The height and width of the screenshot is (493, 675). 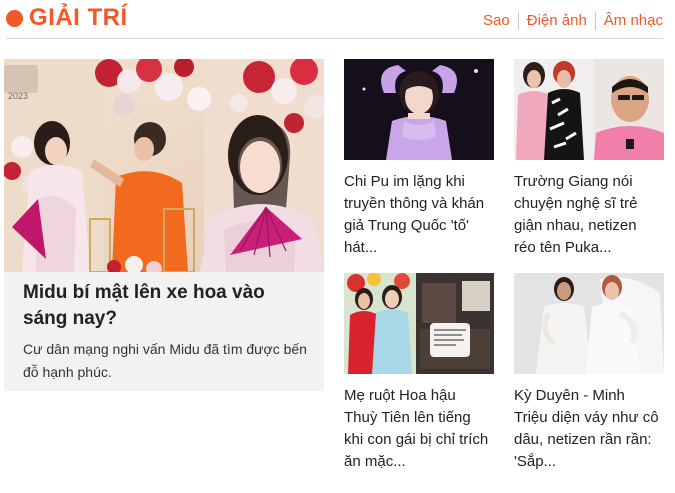 I want to click on subnav-link-dien-anh: Điện ảnh, so click(x=557, y=21).